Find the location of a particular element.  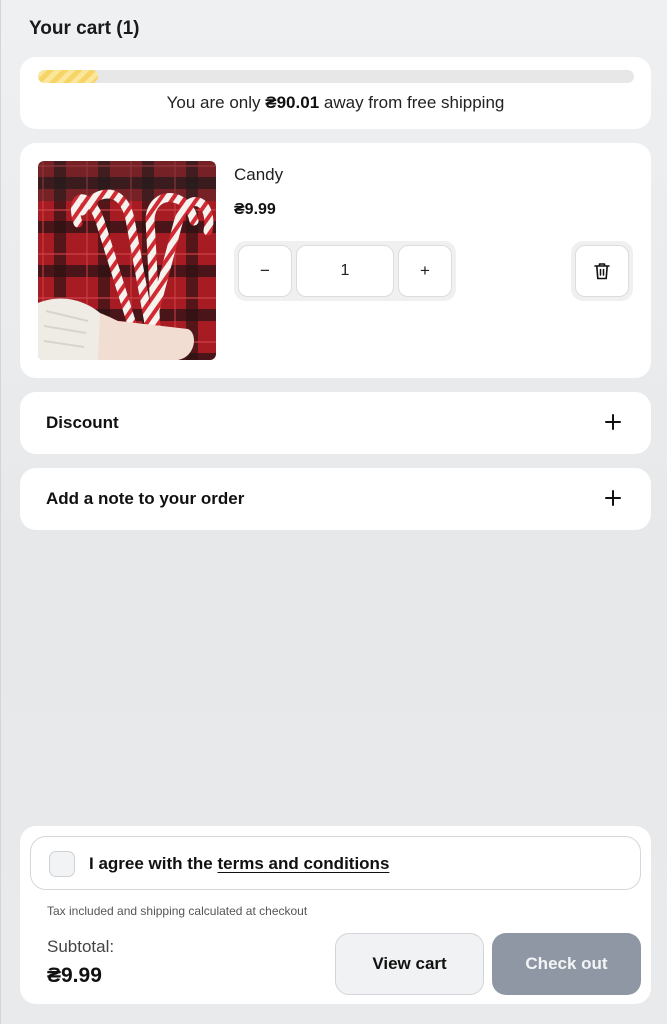

view-cart-button: View cart is located at coordinates (409, 964).